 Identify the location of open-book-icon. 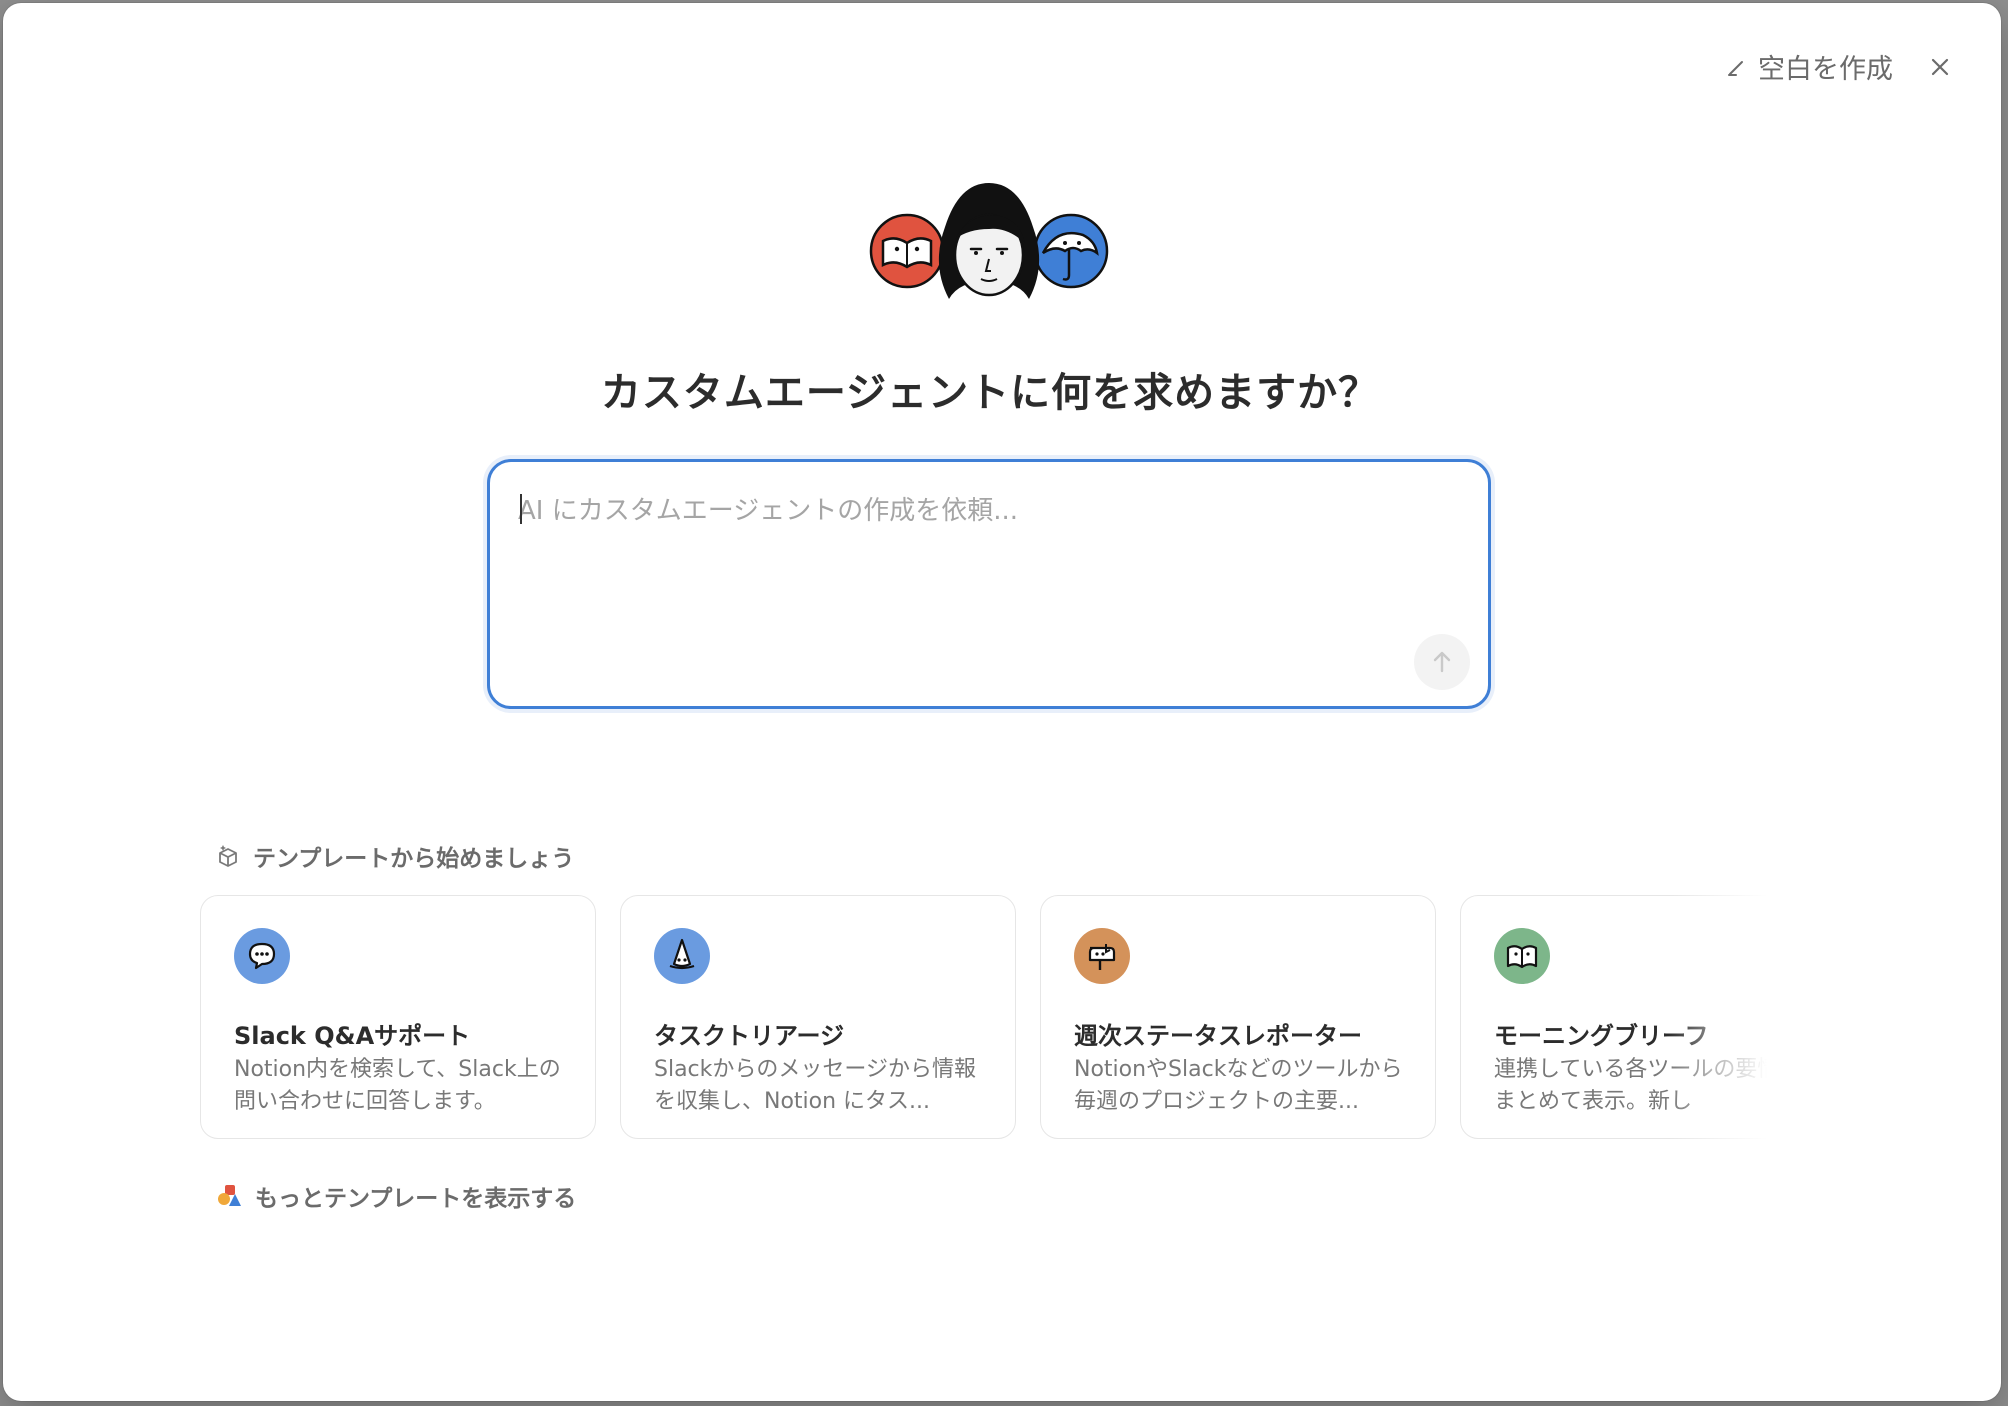
(1522, 956).